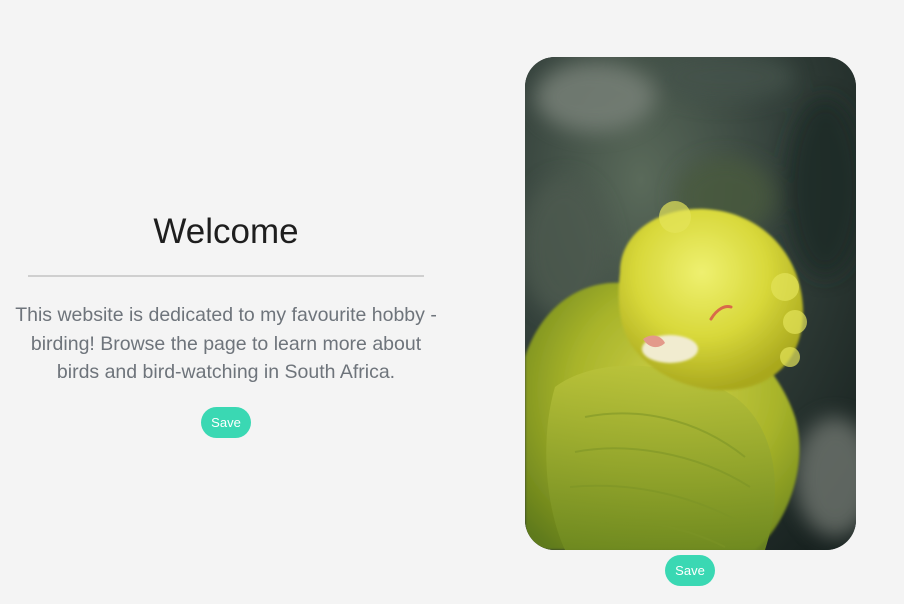 The width and height of the screenshot is (904, 604). Describe the element at coordinates (690, 570) in the screenshot. I see `photo-save-button: Save` at that location.